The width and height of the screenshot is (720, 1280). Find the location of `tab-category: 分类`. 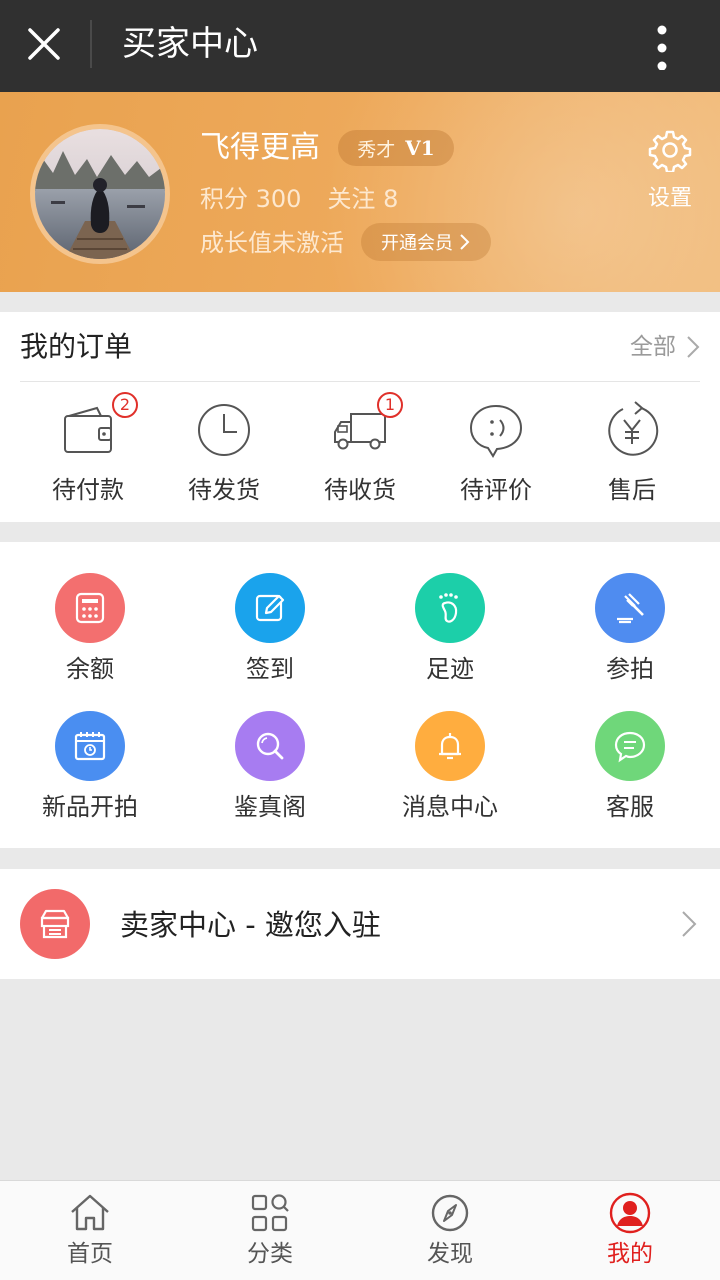

tab-category: 分类 is located at coordinates (270, 1230).